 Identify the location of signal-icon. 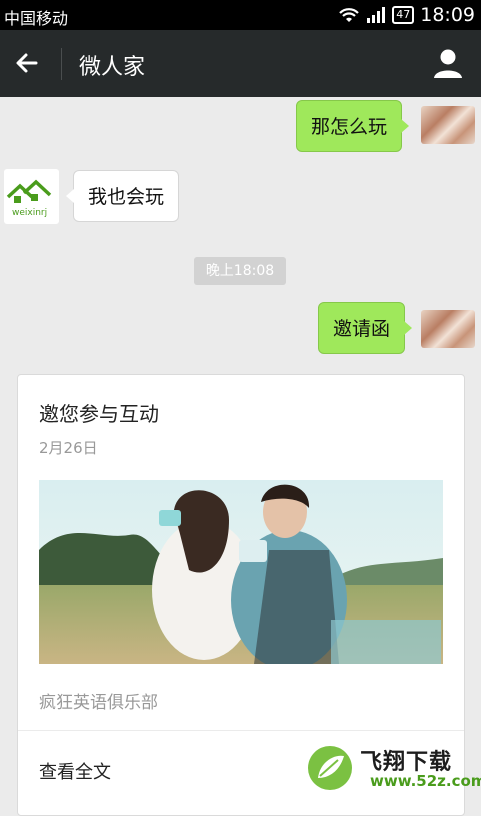
(376, 15).